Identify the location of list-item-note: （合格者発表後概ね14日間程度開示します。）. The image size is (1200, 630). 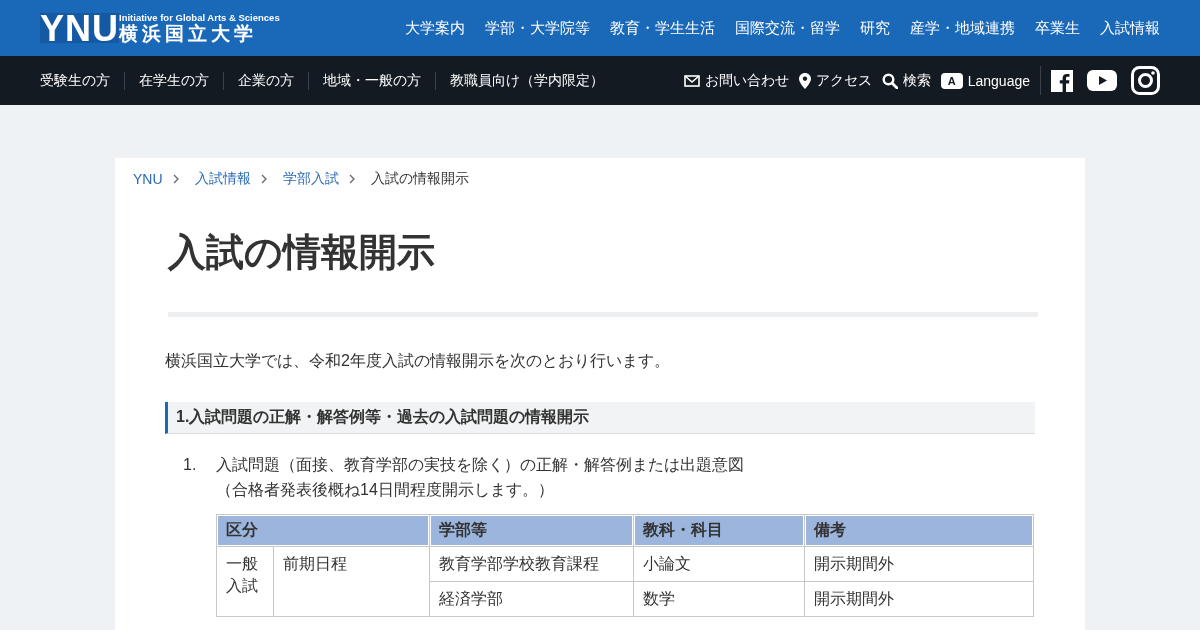
(385, 490).